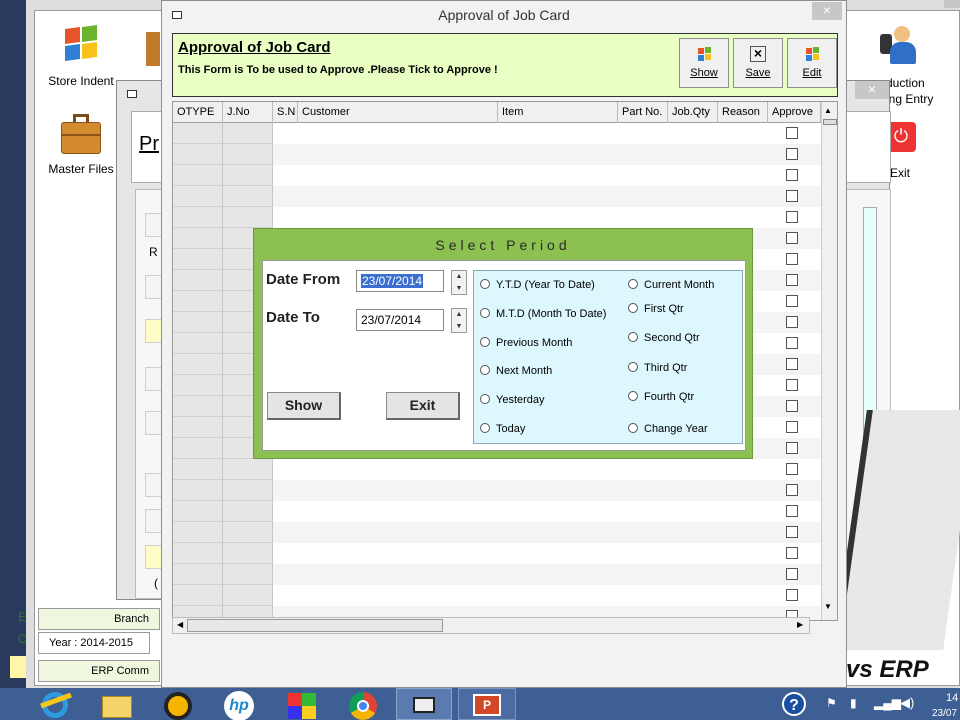  I want to click on background-close-button: ×, so click(872, 90).